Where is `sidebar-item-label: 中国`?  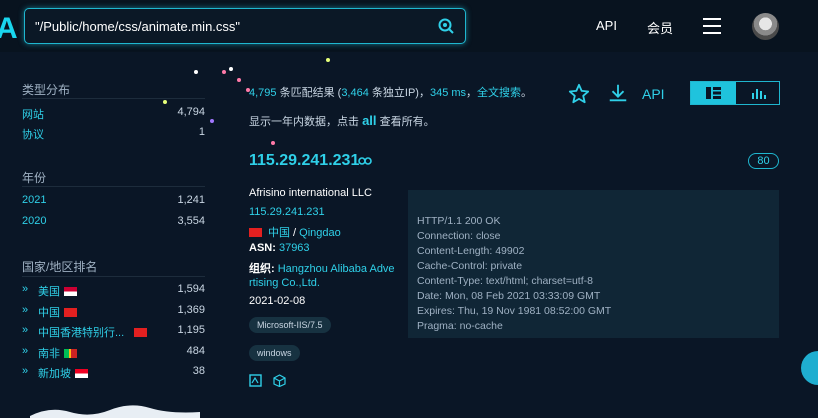 sidebar-item-label: 中国 is located at coordinates (49, 313).